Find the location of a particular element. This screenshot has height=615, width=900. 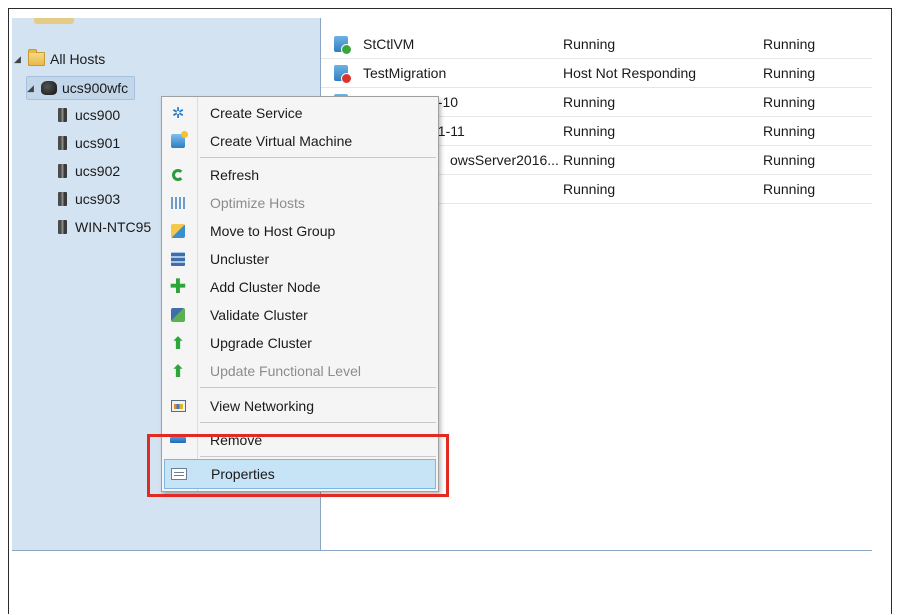

refresh-icon is located at coordinates (178, 175).